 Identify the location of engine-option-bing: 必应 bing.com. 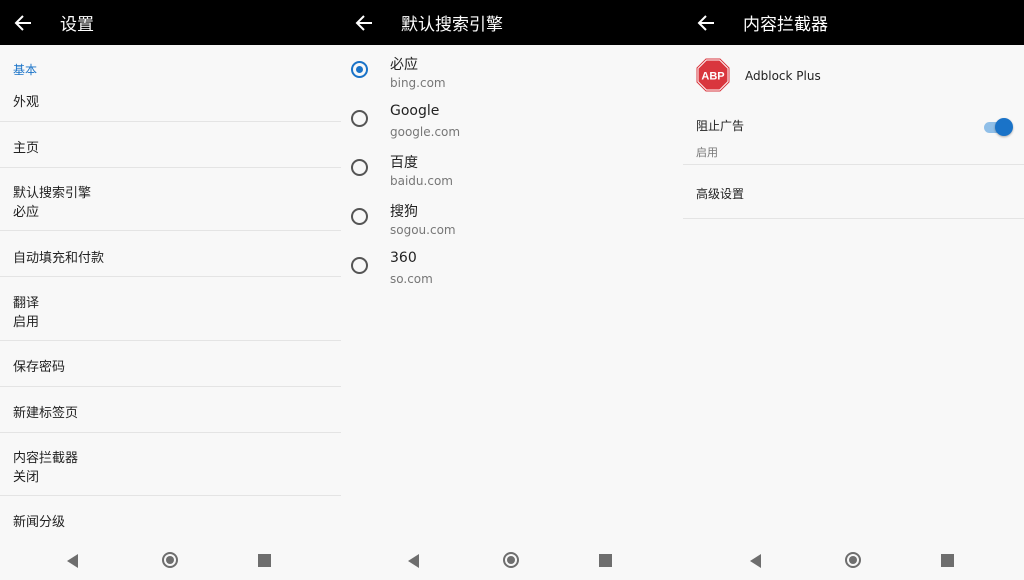
(512, 73).